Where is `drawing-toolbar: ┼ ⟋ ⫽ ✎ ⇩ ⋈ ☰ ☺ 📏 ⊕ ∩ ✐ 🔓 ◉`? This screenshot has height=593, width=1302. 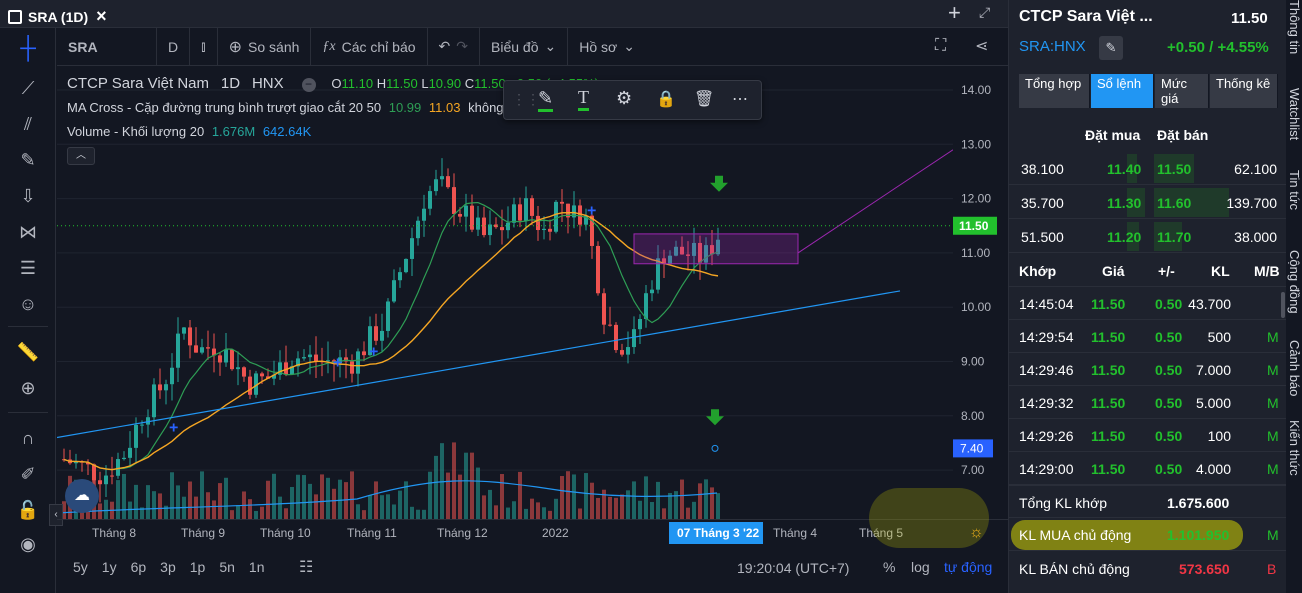 drawing-toolbar: ┼ ⟋ ⫽ ✎ ⇩ ⋈ ☰ ☺ 📏 ⊕ ∩ ✐ 🔓 ◉ is located at coordinates (28, 310).